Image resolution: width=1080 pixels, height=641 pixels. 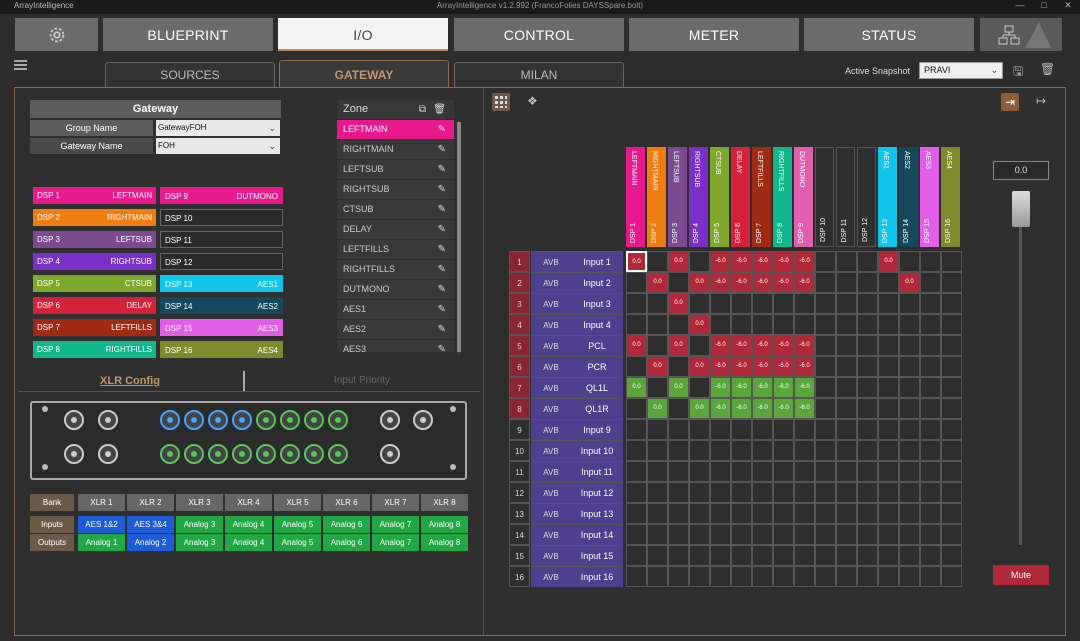 What do you see at coordinates (363, 34) in the screenshot?
I see `nav-io: I/O` at bounding box center [363, 34].